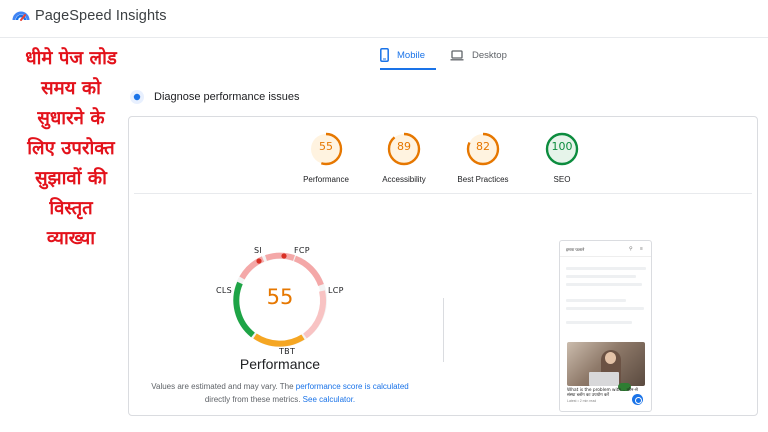 The width and height of the screenshot is (768, 432). I want to click on preview-image-face, so click(610, 358).